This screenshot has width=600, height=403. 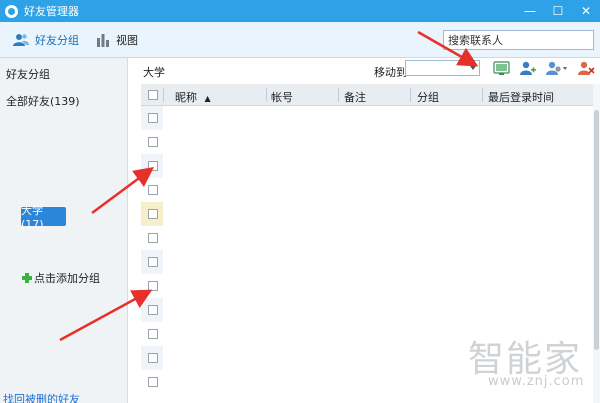 What do you see at coordinates (11, 11) in the screenshot?
I see `app-logo-icon` at bounding box center [11, 11].